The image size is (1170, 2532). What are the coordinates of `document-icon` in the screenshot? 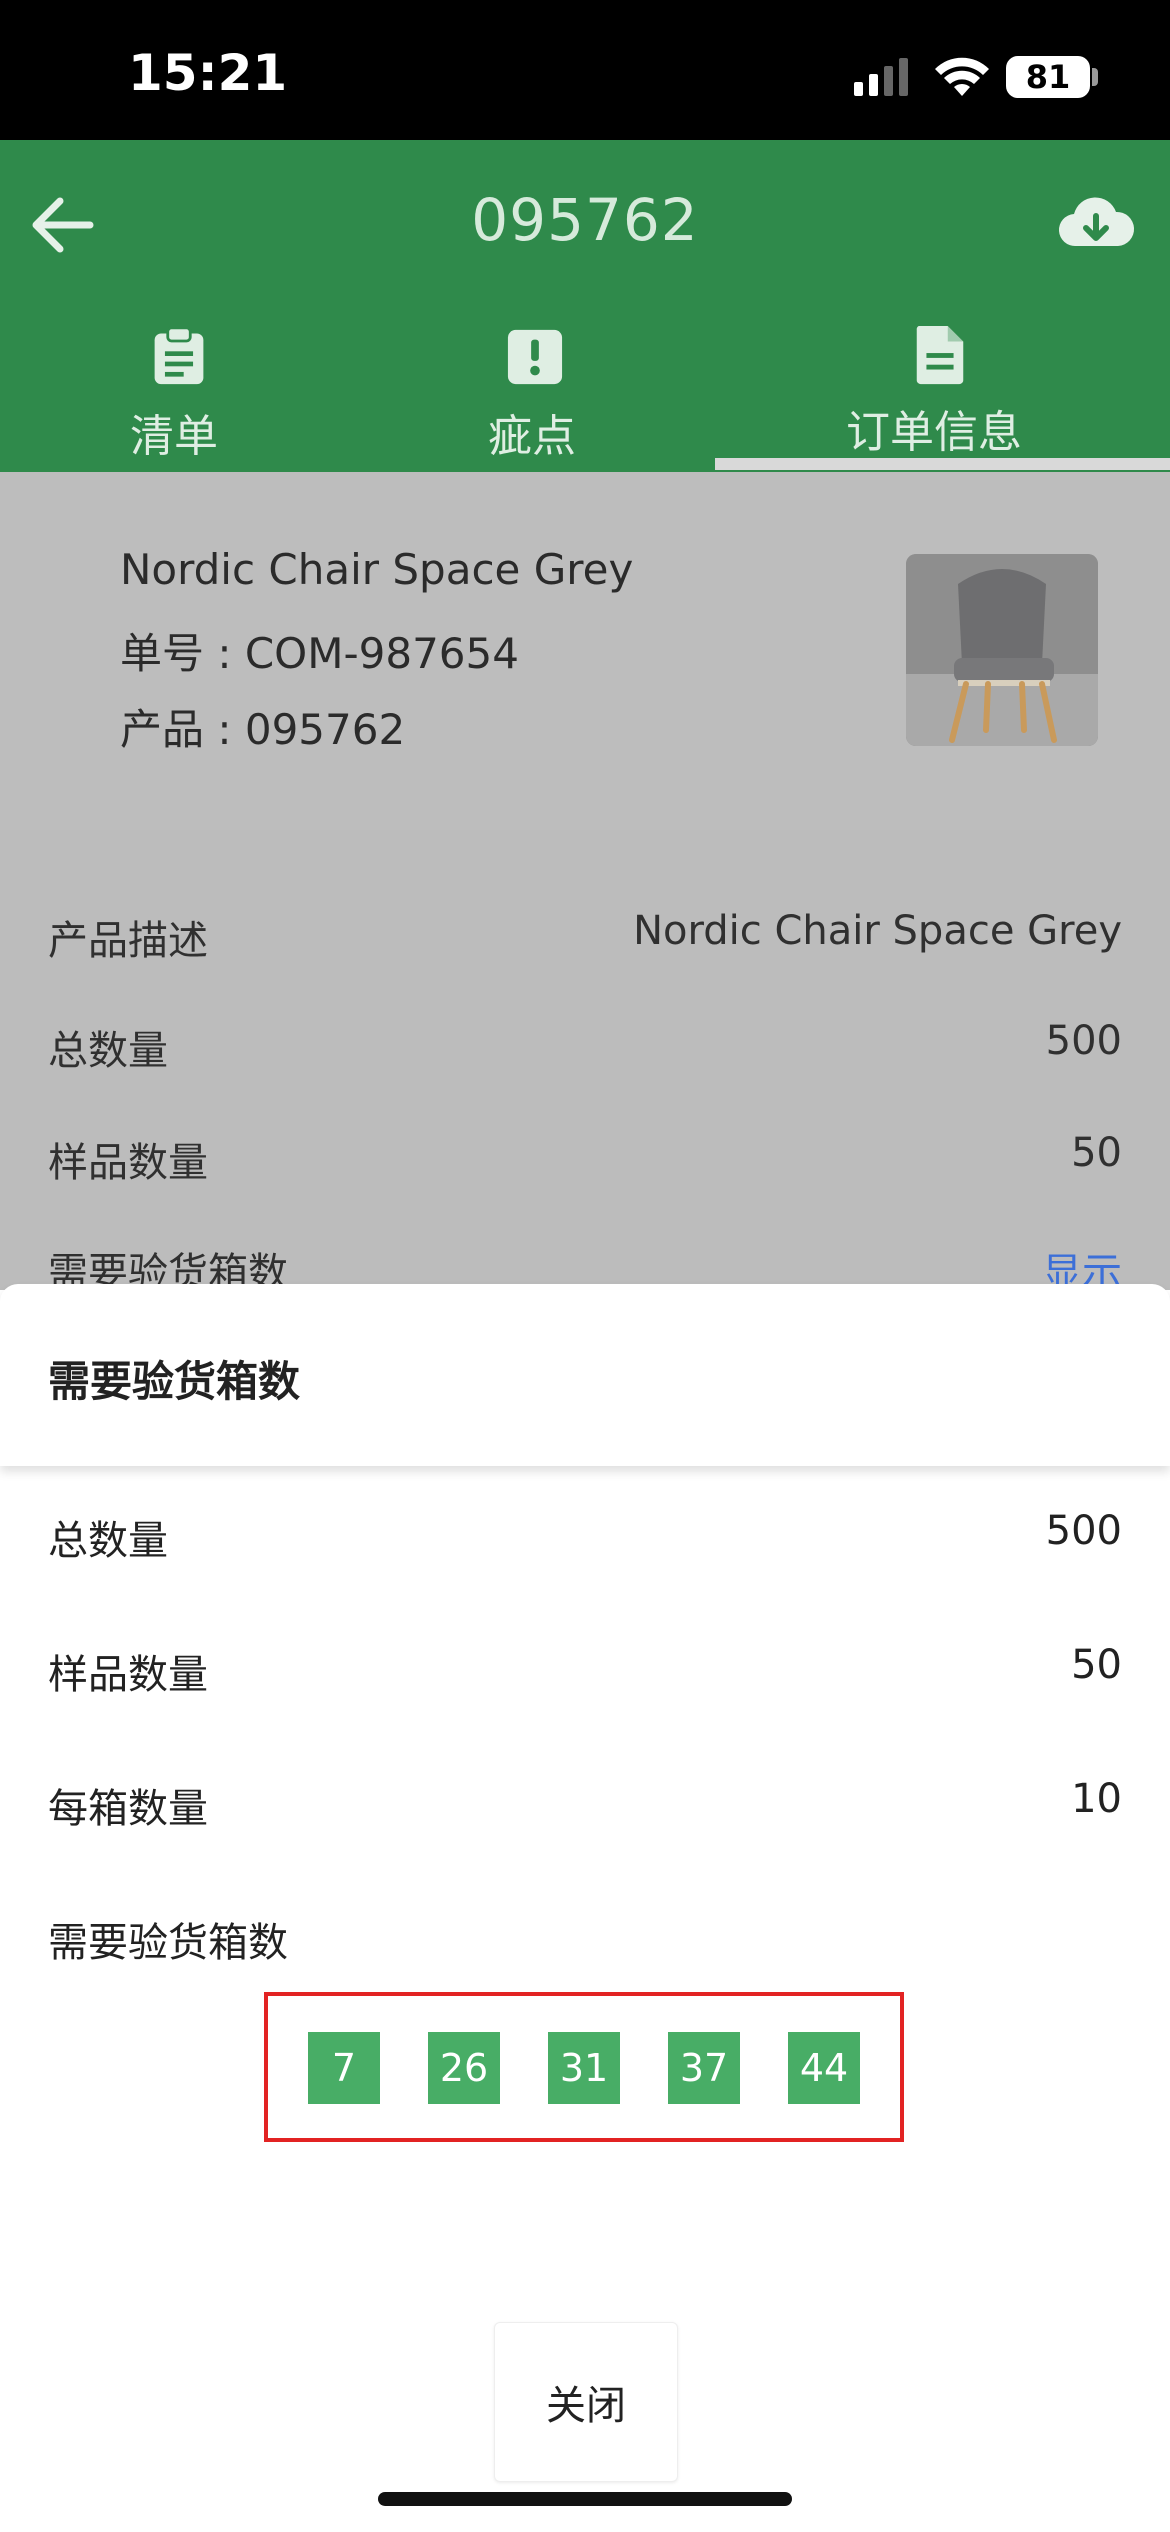 It's located at (940, 355).